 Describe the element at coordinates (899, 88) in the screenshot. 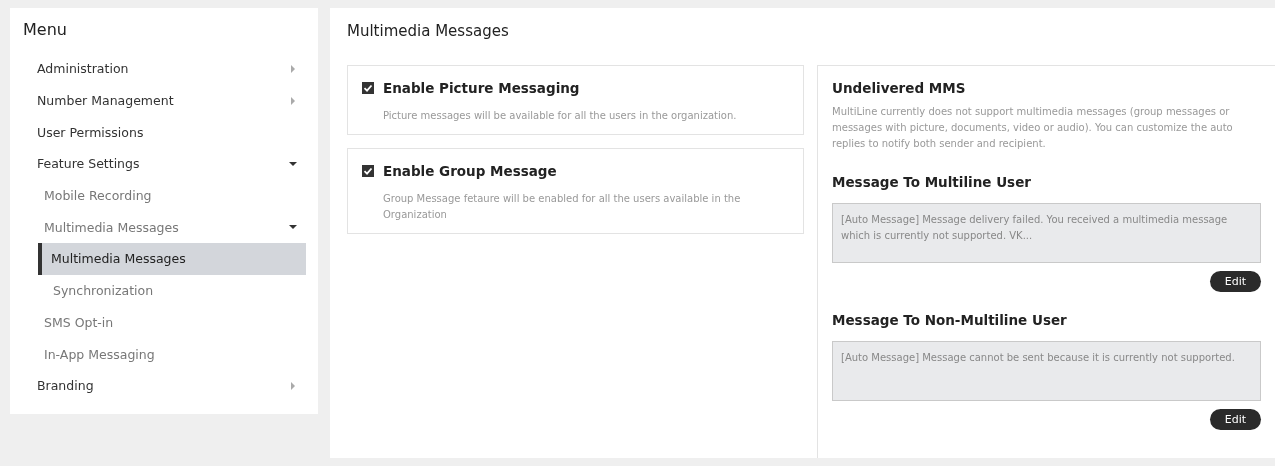

I see `section-title: Undelivered MMS` at that location.